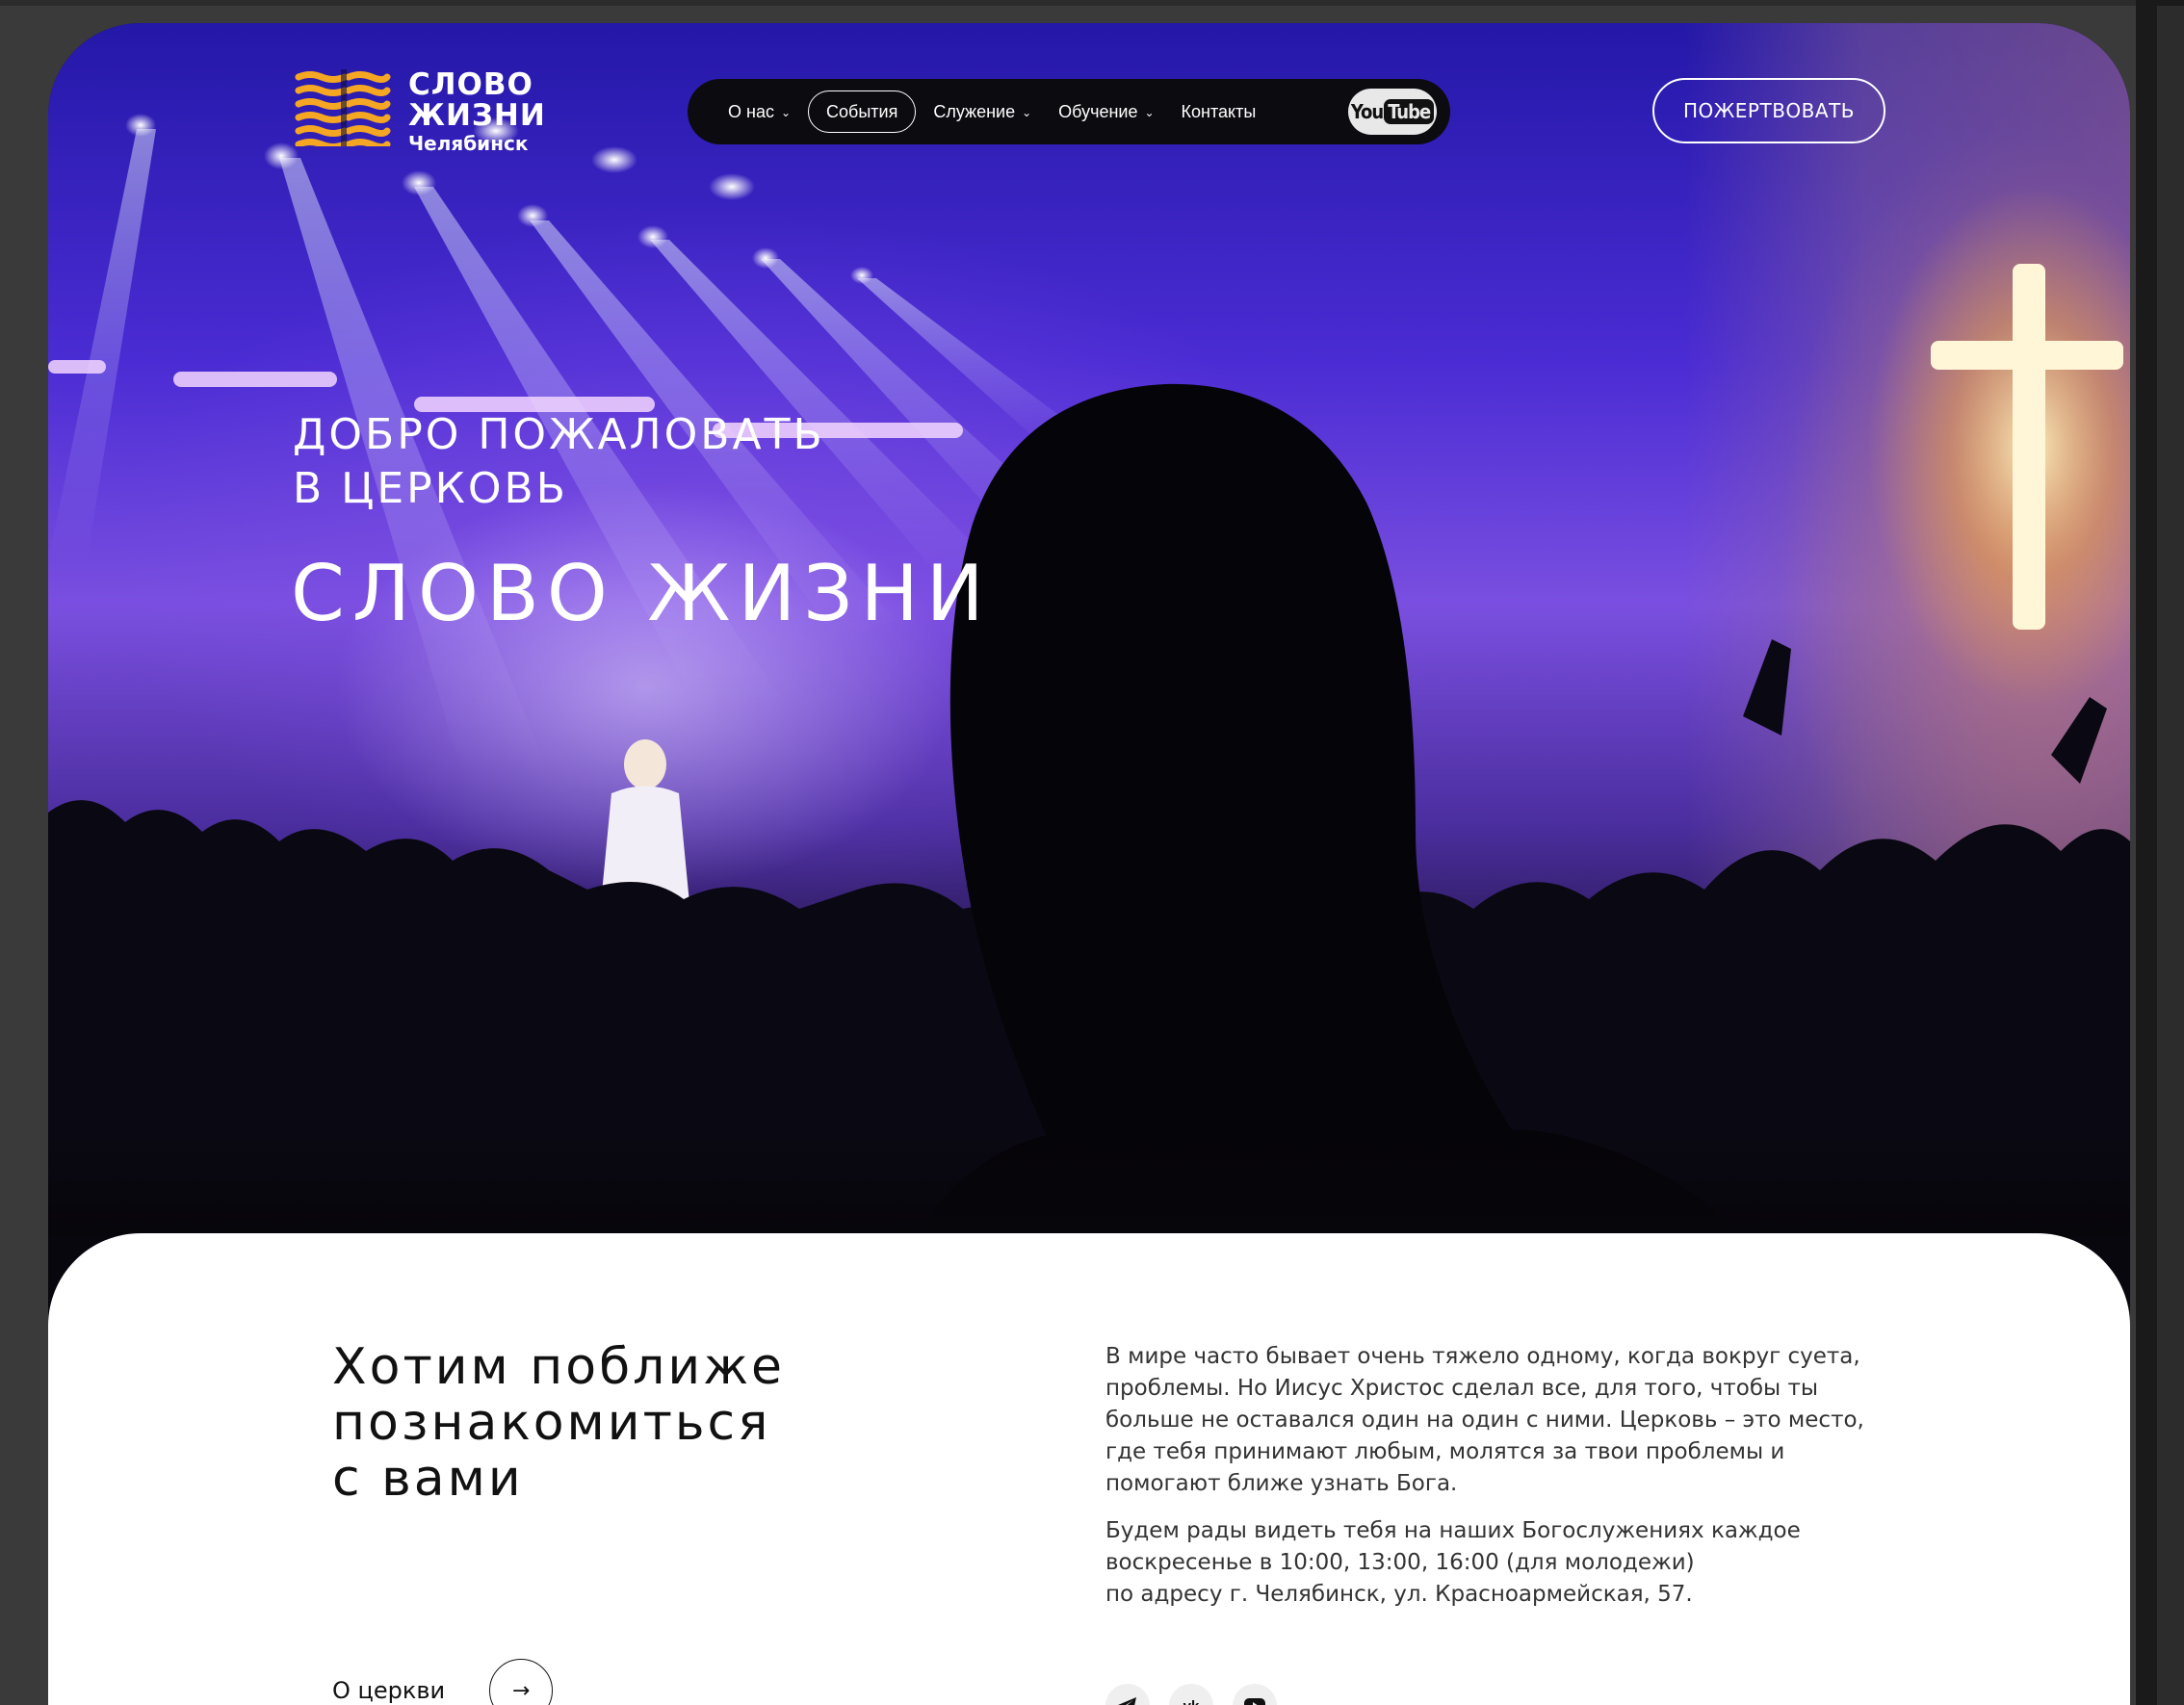 This screenshot has height=1705, width=2184. Describe the element at coordinates (430, 489) in the screenshot. I see `hero-subtitle-line-2: В ЦЕРКОВЬ` at that location.